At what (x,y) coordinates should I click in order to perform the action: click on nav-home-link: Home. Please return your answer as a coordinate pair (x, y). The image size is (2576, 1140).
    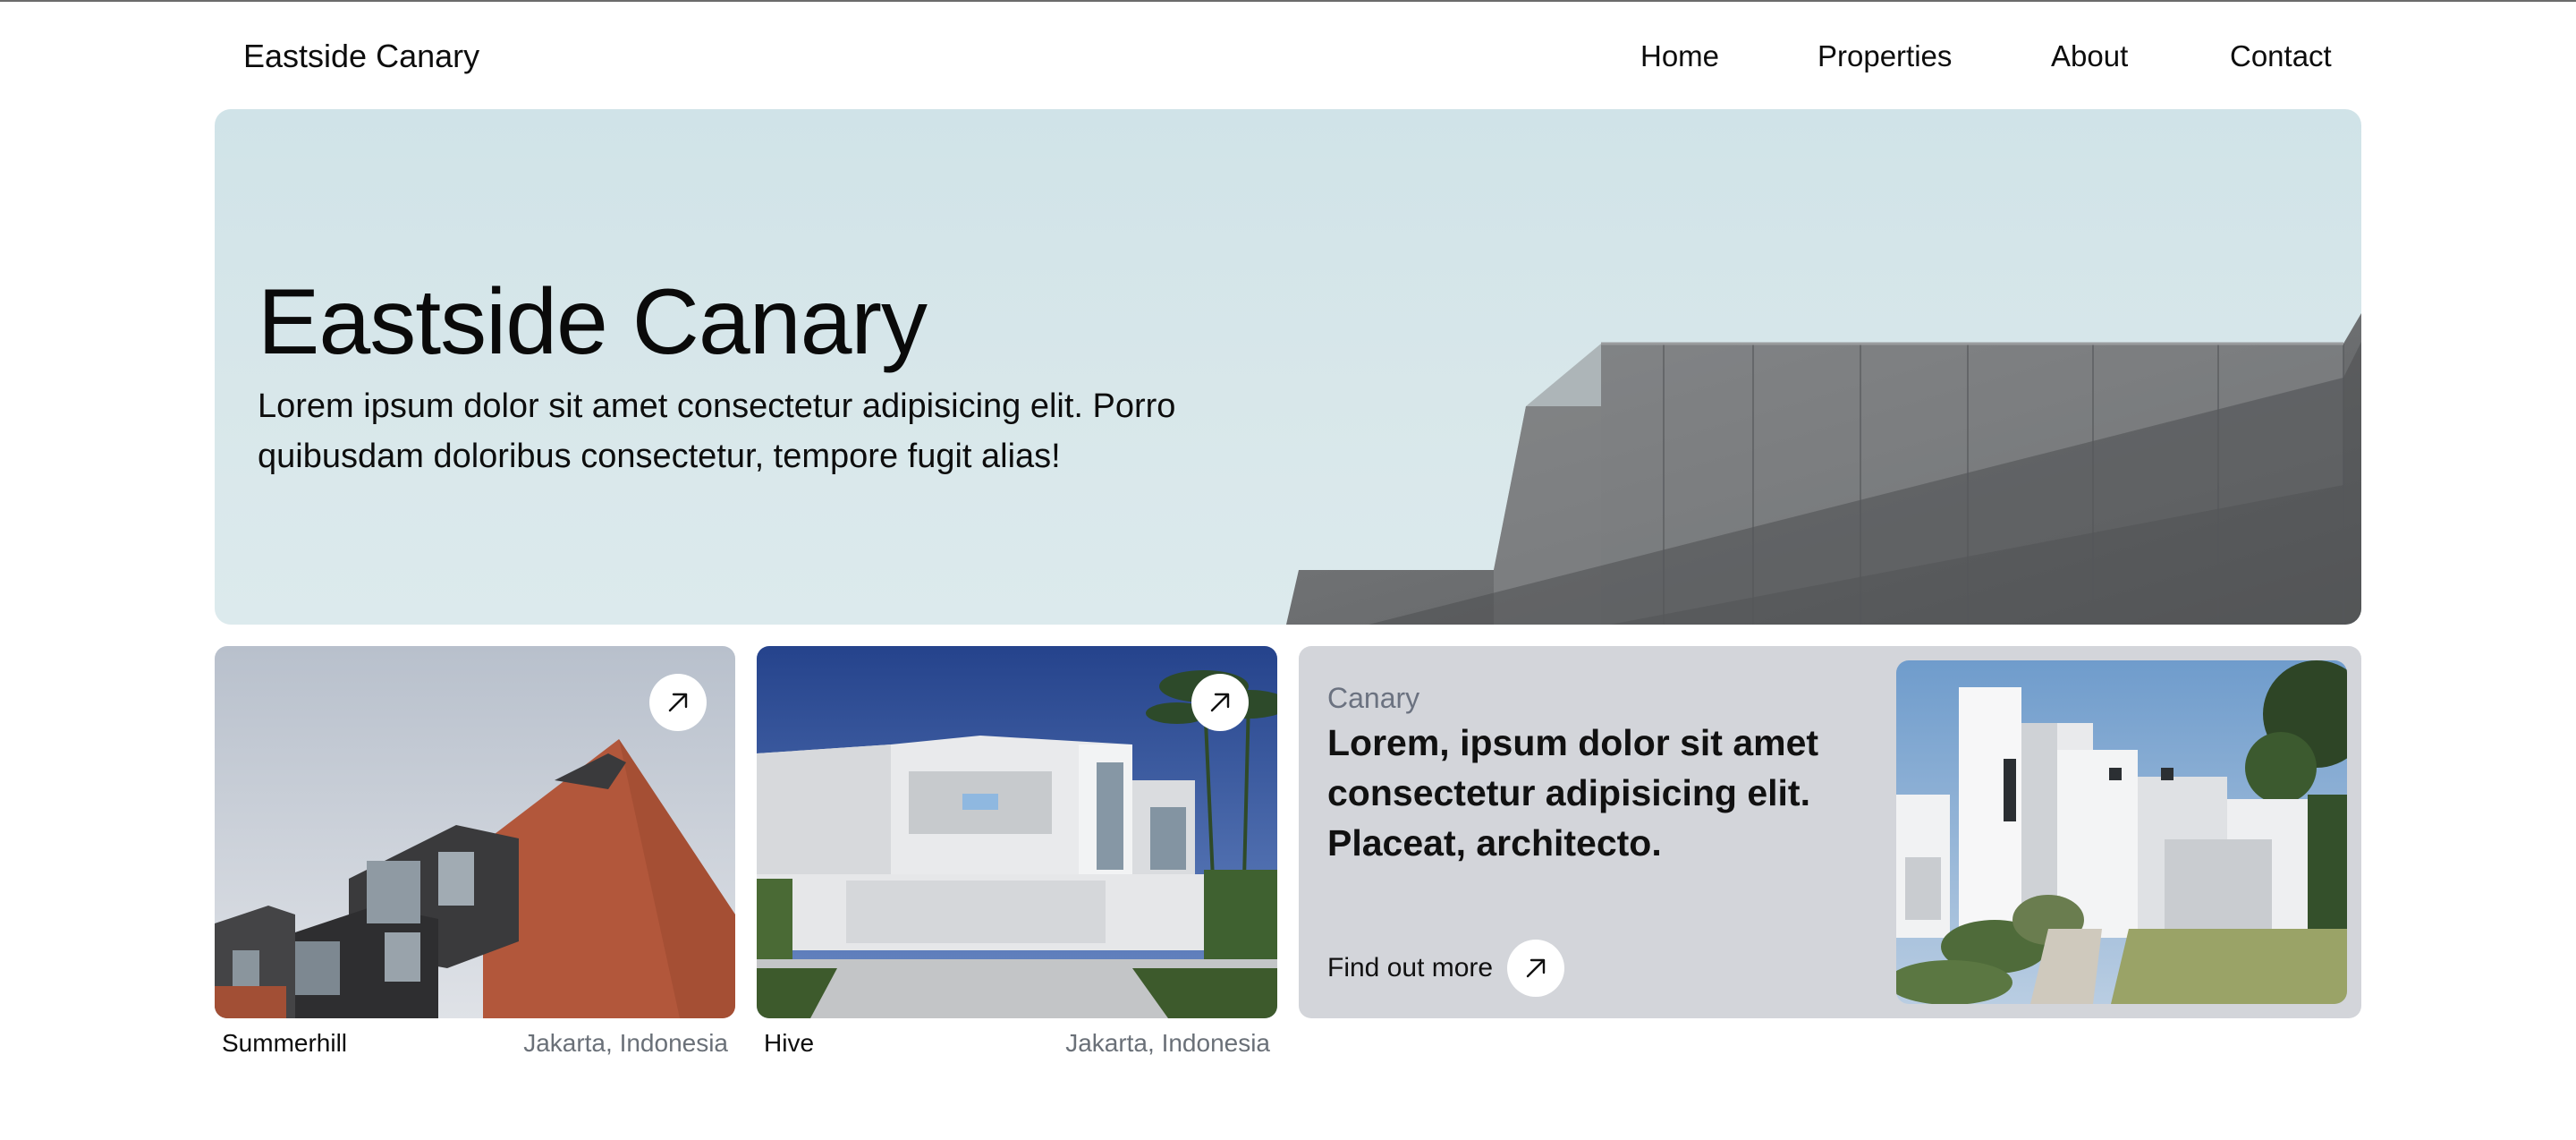
    Looking at the image, I should click on (1679, 56).